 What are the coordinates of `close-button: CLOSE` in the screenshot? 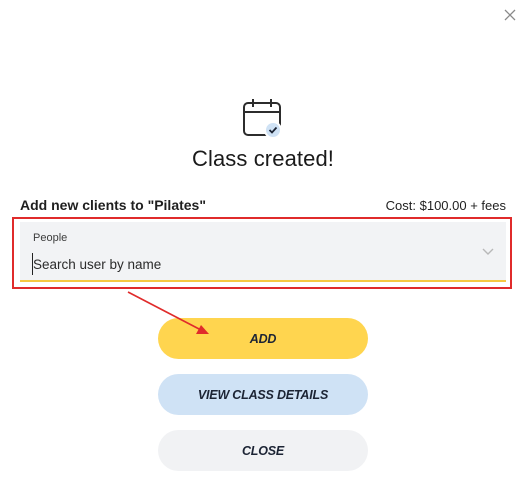 It's located at (263, 450).